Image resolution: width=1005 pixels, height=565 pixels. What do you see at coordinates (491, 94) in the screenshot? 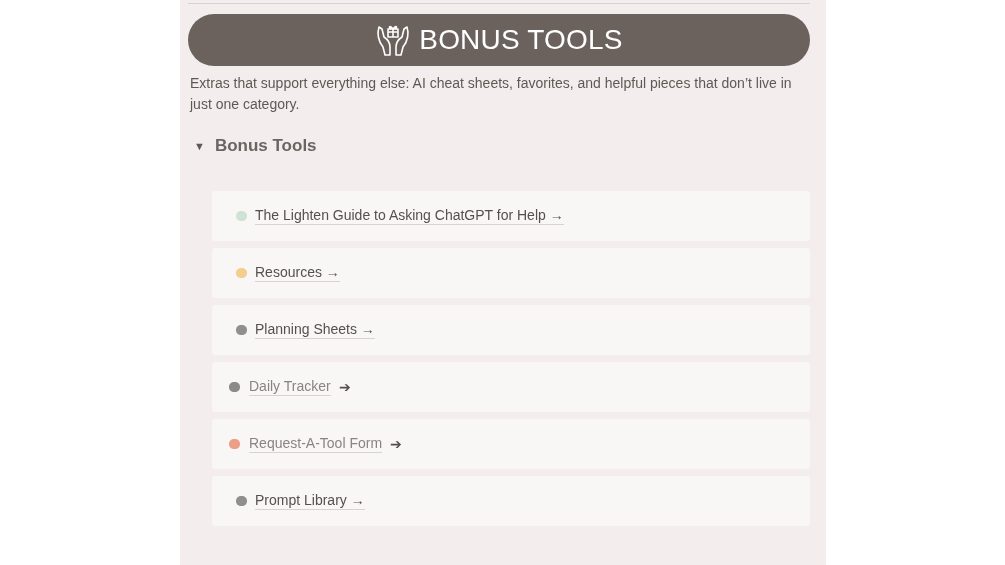
I see `description: Extras that support everything else: AI cheat sheets, favorites, and helpful pieces that don’t live in just one category.` at bounding box center [491, 94].